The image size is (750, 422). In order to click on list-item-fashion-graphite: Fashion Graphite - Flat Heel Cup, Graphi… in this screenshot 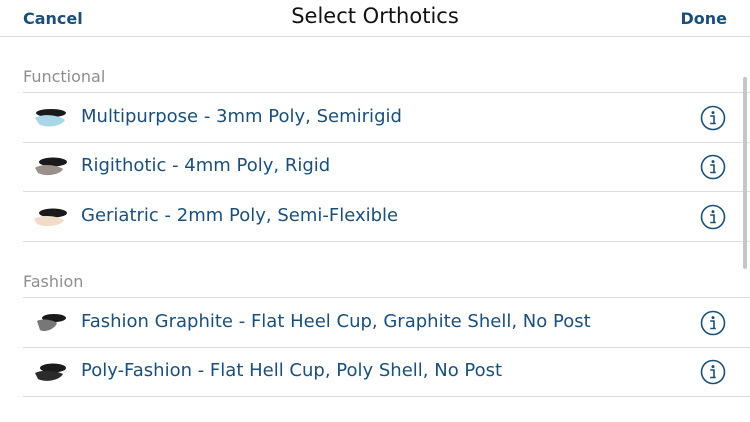, I will do `click(386, 322)`.